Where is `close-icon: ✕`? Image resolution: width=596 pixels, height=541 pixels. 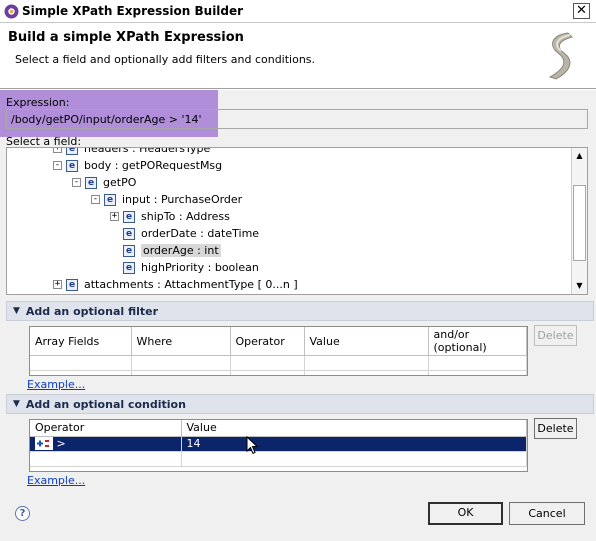
close-icon: ✕ is located at coordinates (581, 10).